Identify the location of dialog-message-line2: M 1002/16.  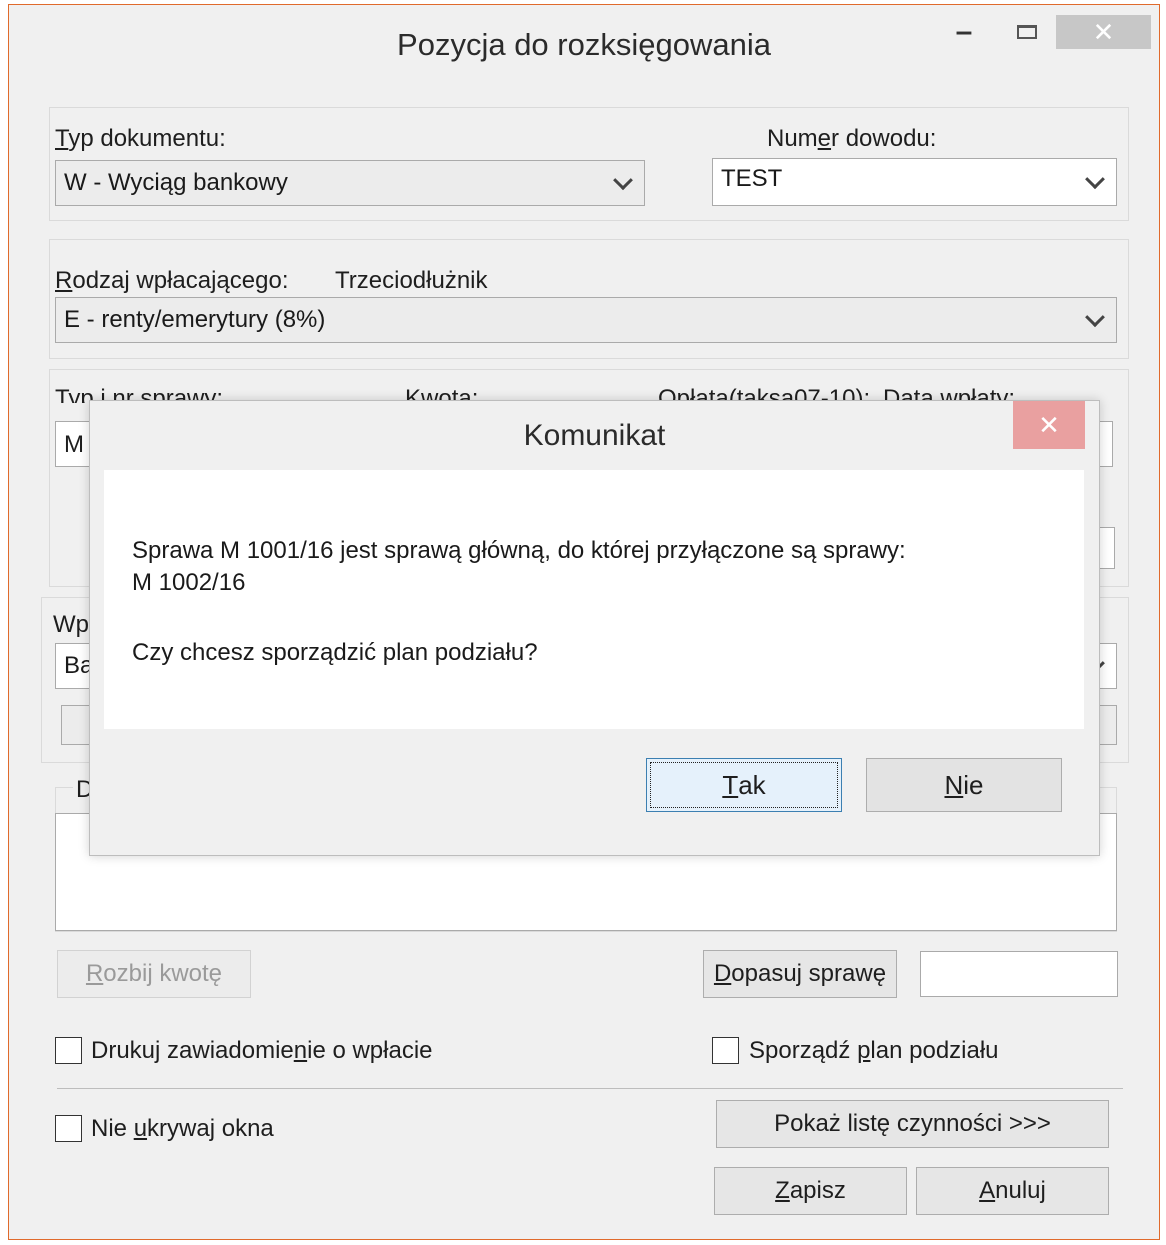
(189, 582).